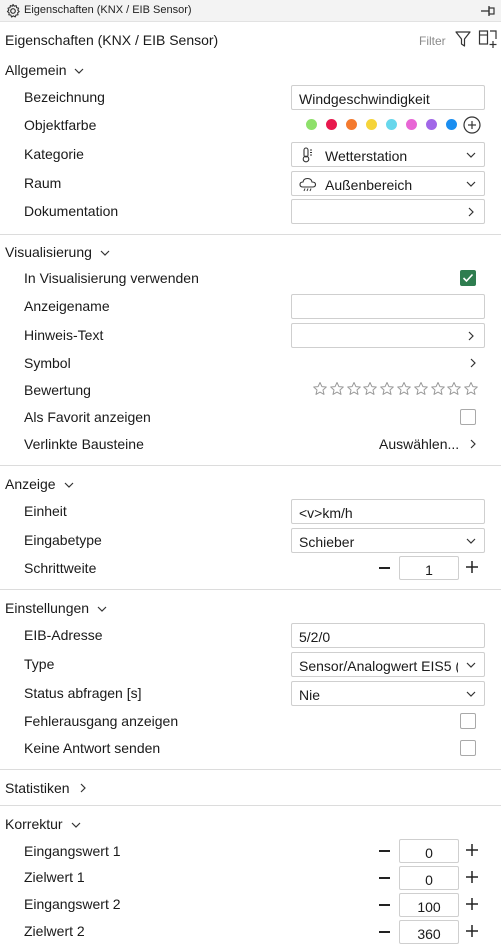 The image size is (501, 951). What do you see at coordinates (71, 211) in the screenshot?
I see `dokumentation-label: Dokumentation` at bounding box center [71, 211].